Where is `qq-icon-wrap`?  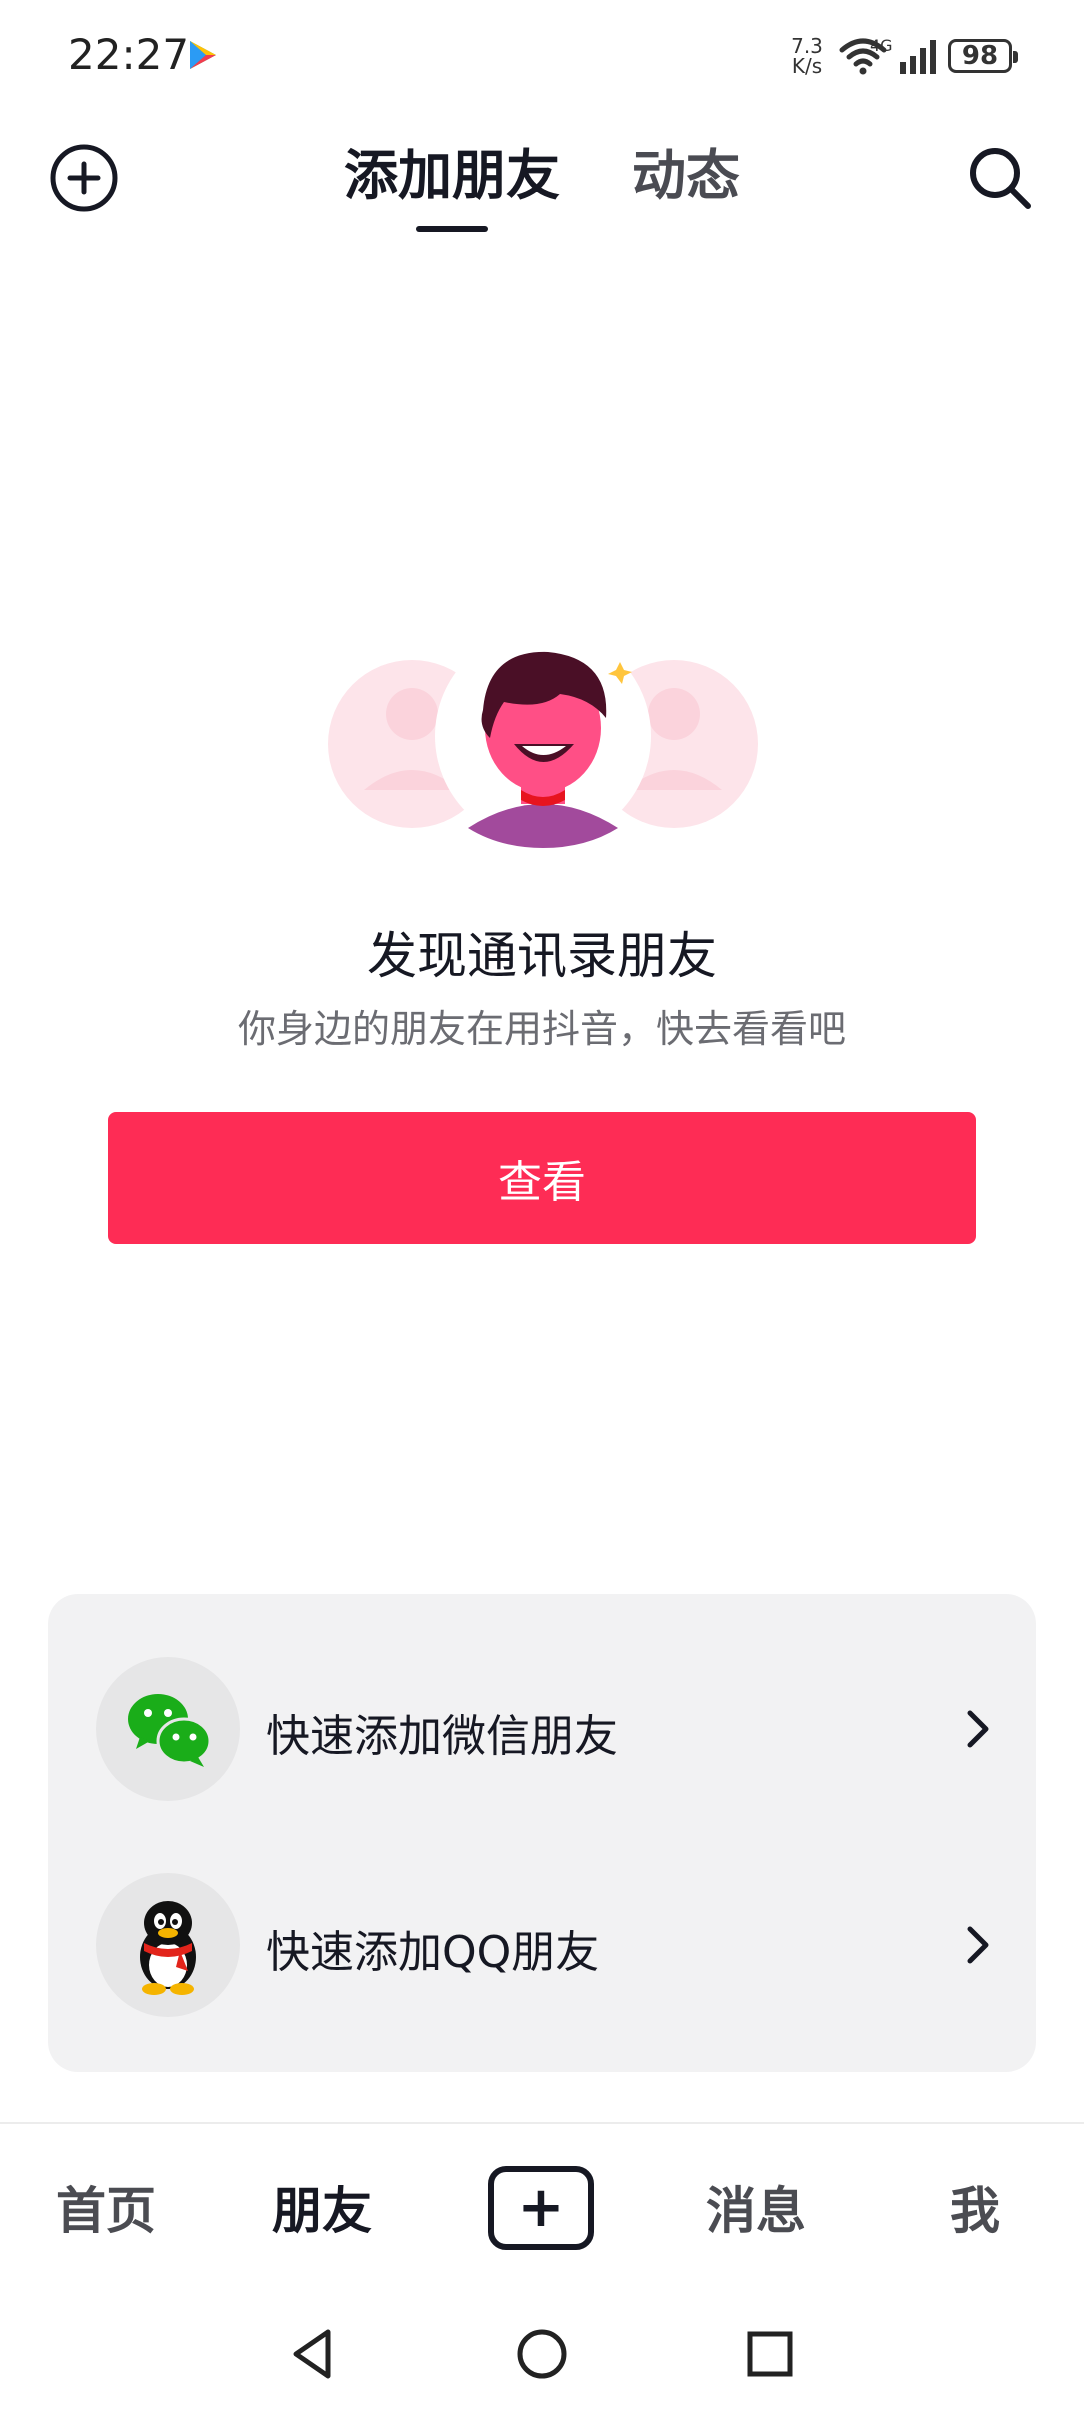
qq-icon-wrap is located at coordinates (168, 1945).